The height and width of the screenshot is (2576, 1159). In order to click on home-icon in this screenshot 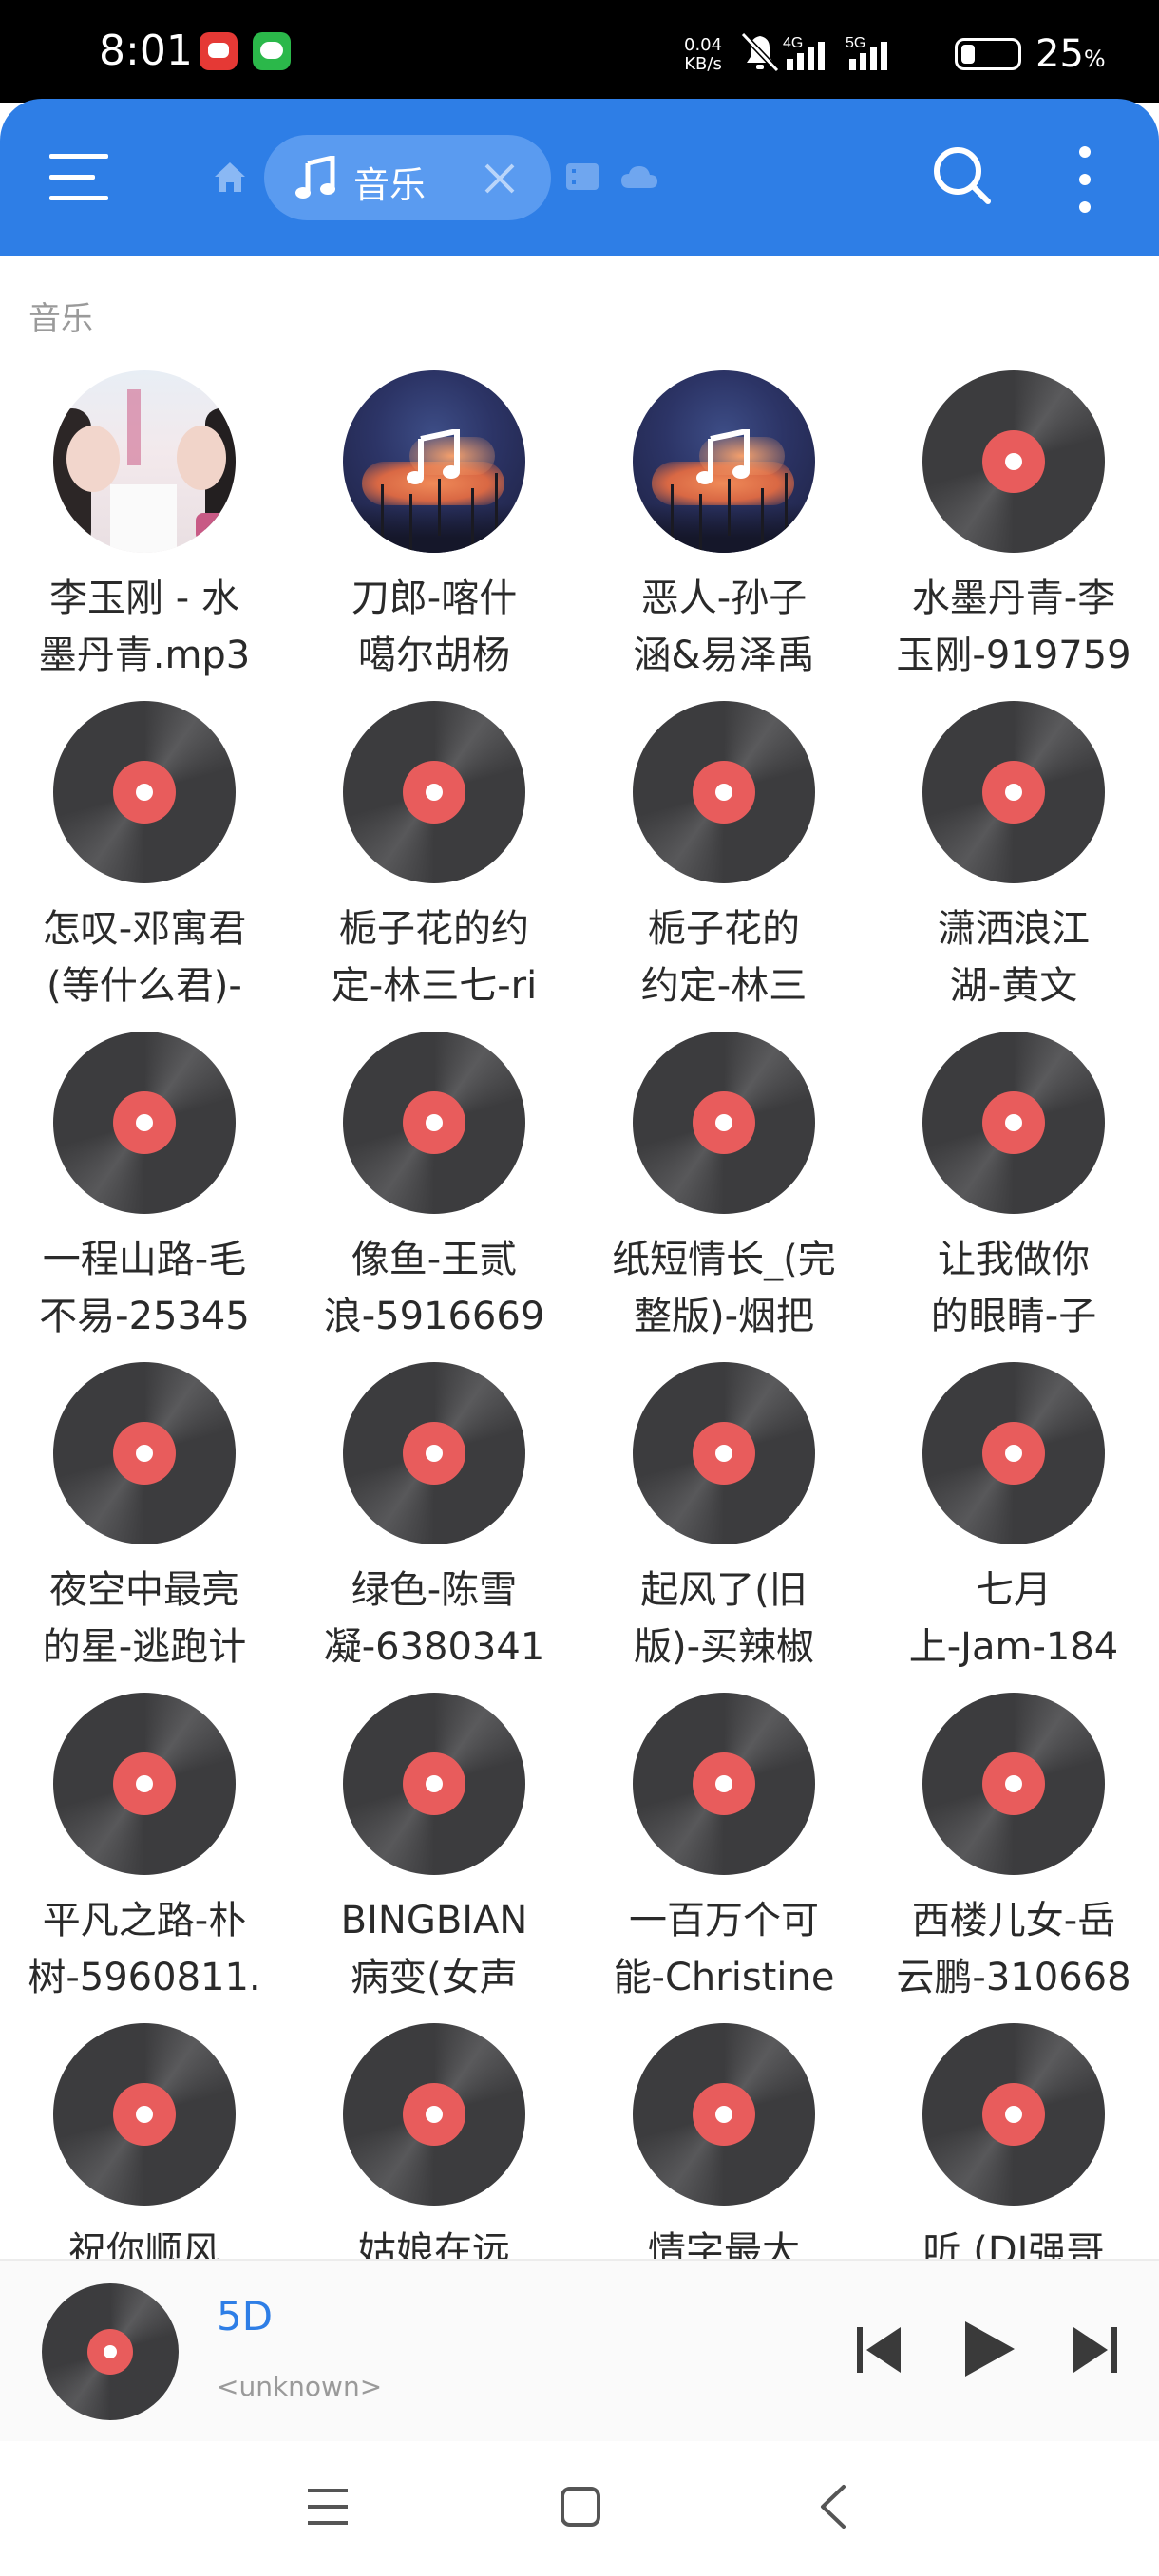, I will do `click(230, 177)`.